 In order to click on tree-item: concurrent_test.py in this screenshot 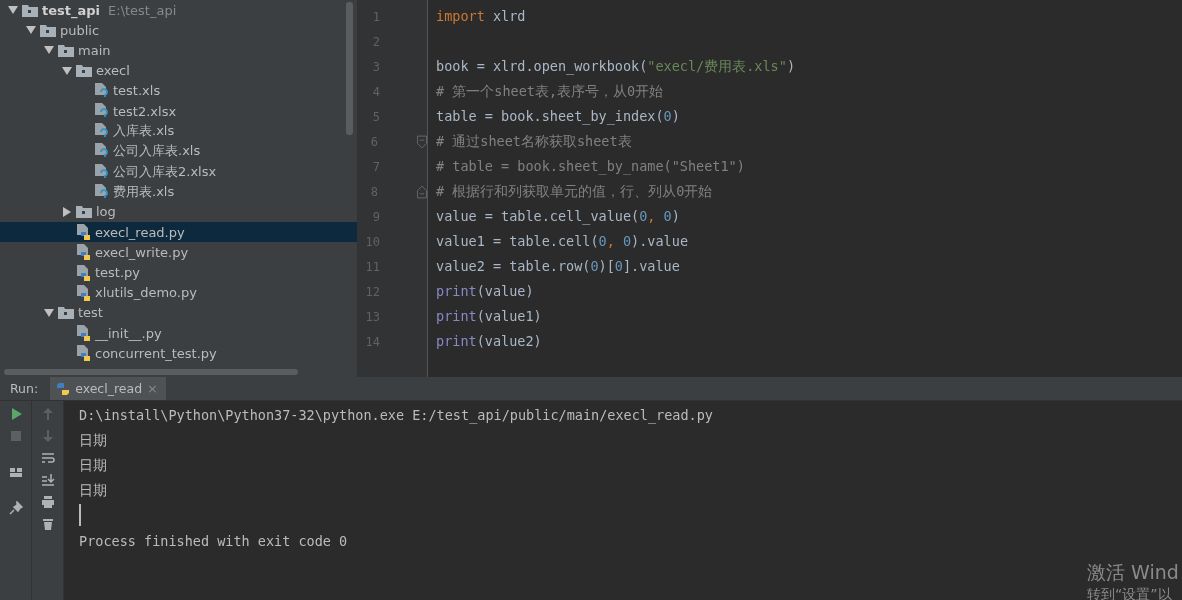, I will do `click(178, 353)`.